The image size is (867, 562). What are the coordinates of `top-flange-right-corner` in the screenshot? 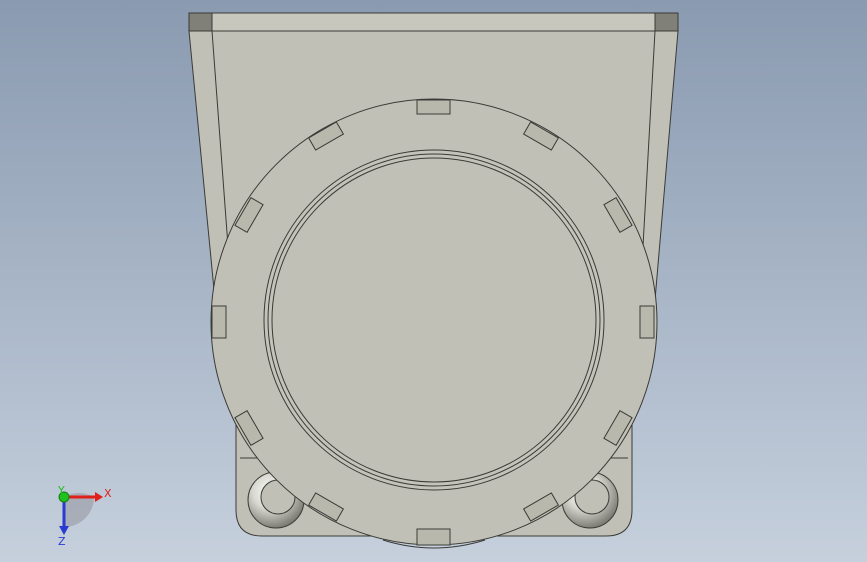 It's located at (666, 22).